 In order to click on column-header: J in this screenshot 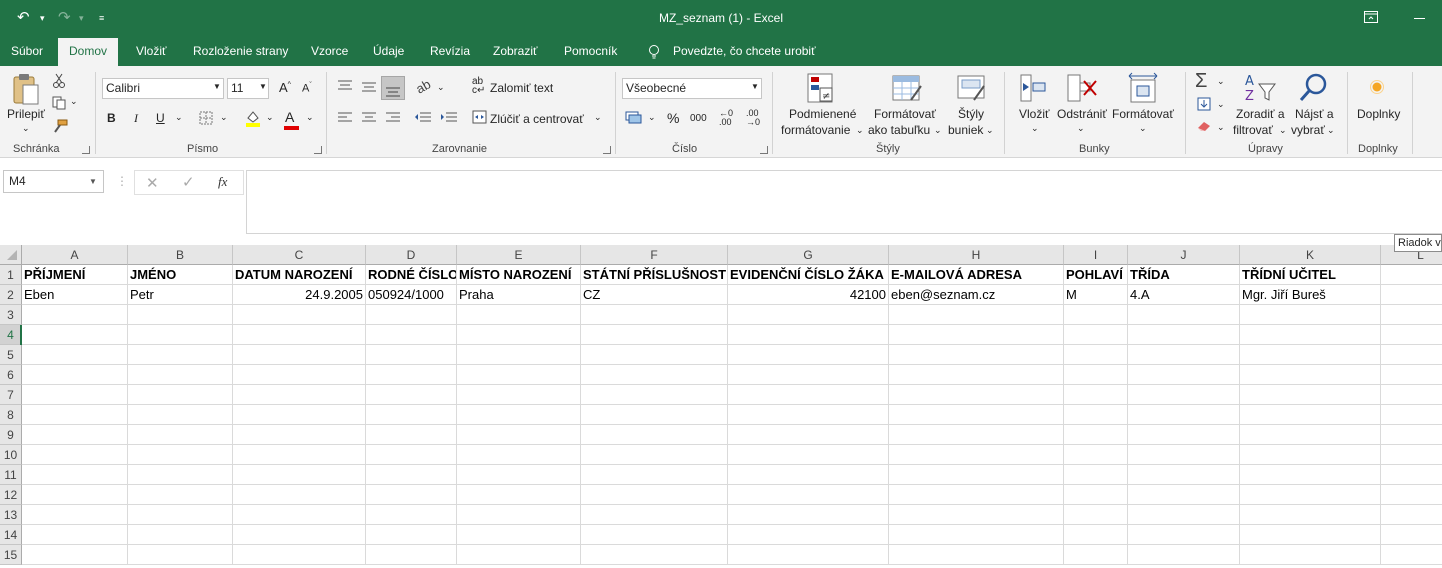, I will do `click(1184, 255)`.